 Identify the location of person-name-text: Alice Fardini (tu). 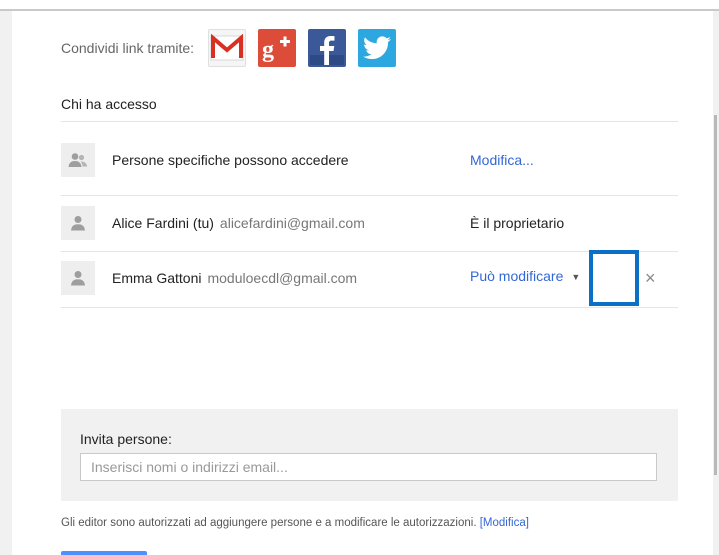
(163, 223).